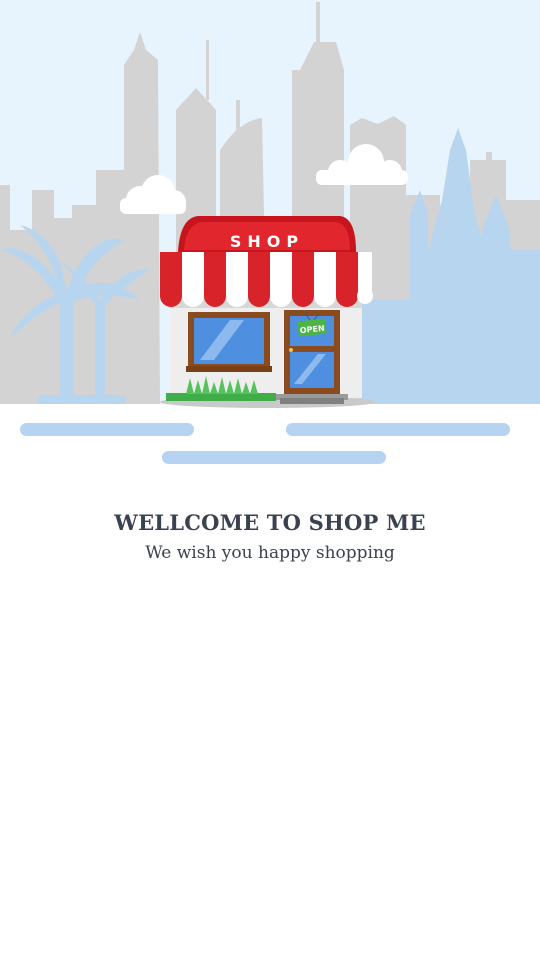 The height and width of the screenshot is (960, 540). Describe the element at coordinates (267, 241) in the screenshot. I see `shop-sign-text: SHOP` at that location.